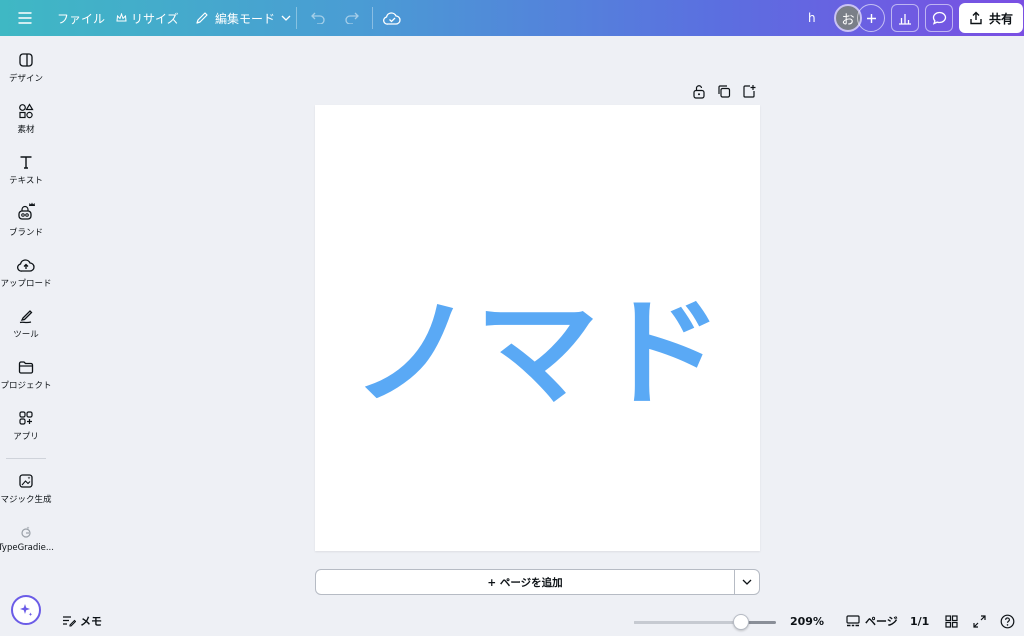  Describe the element at coordinates (26, 68) in the screenshot. I see `sidebar-item-design: デザイン` at that location.